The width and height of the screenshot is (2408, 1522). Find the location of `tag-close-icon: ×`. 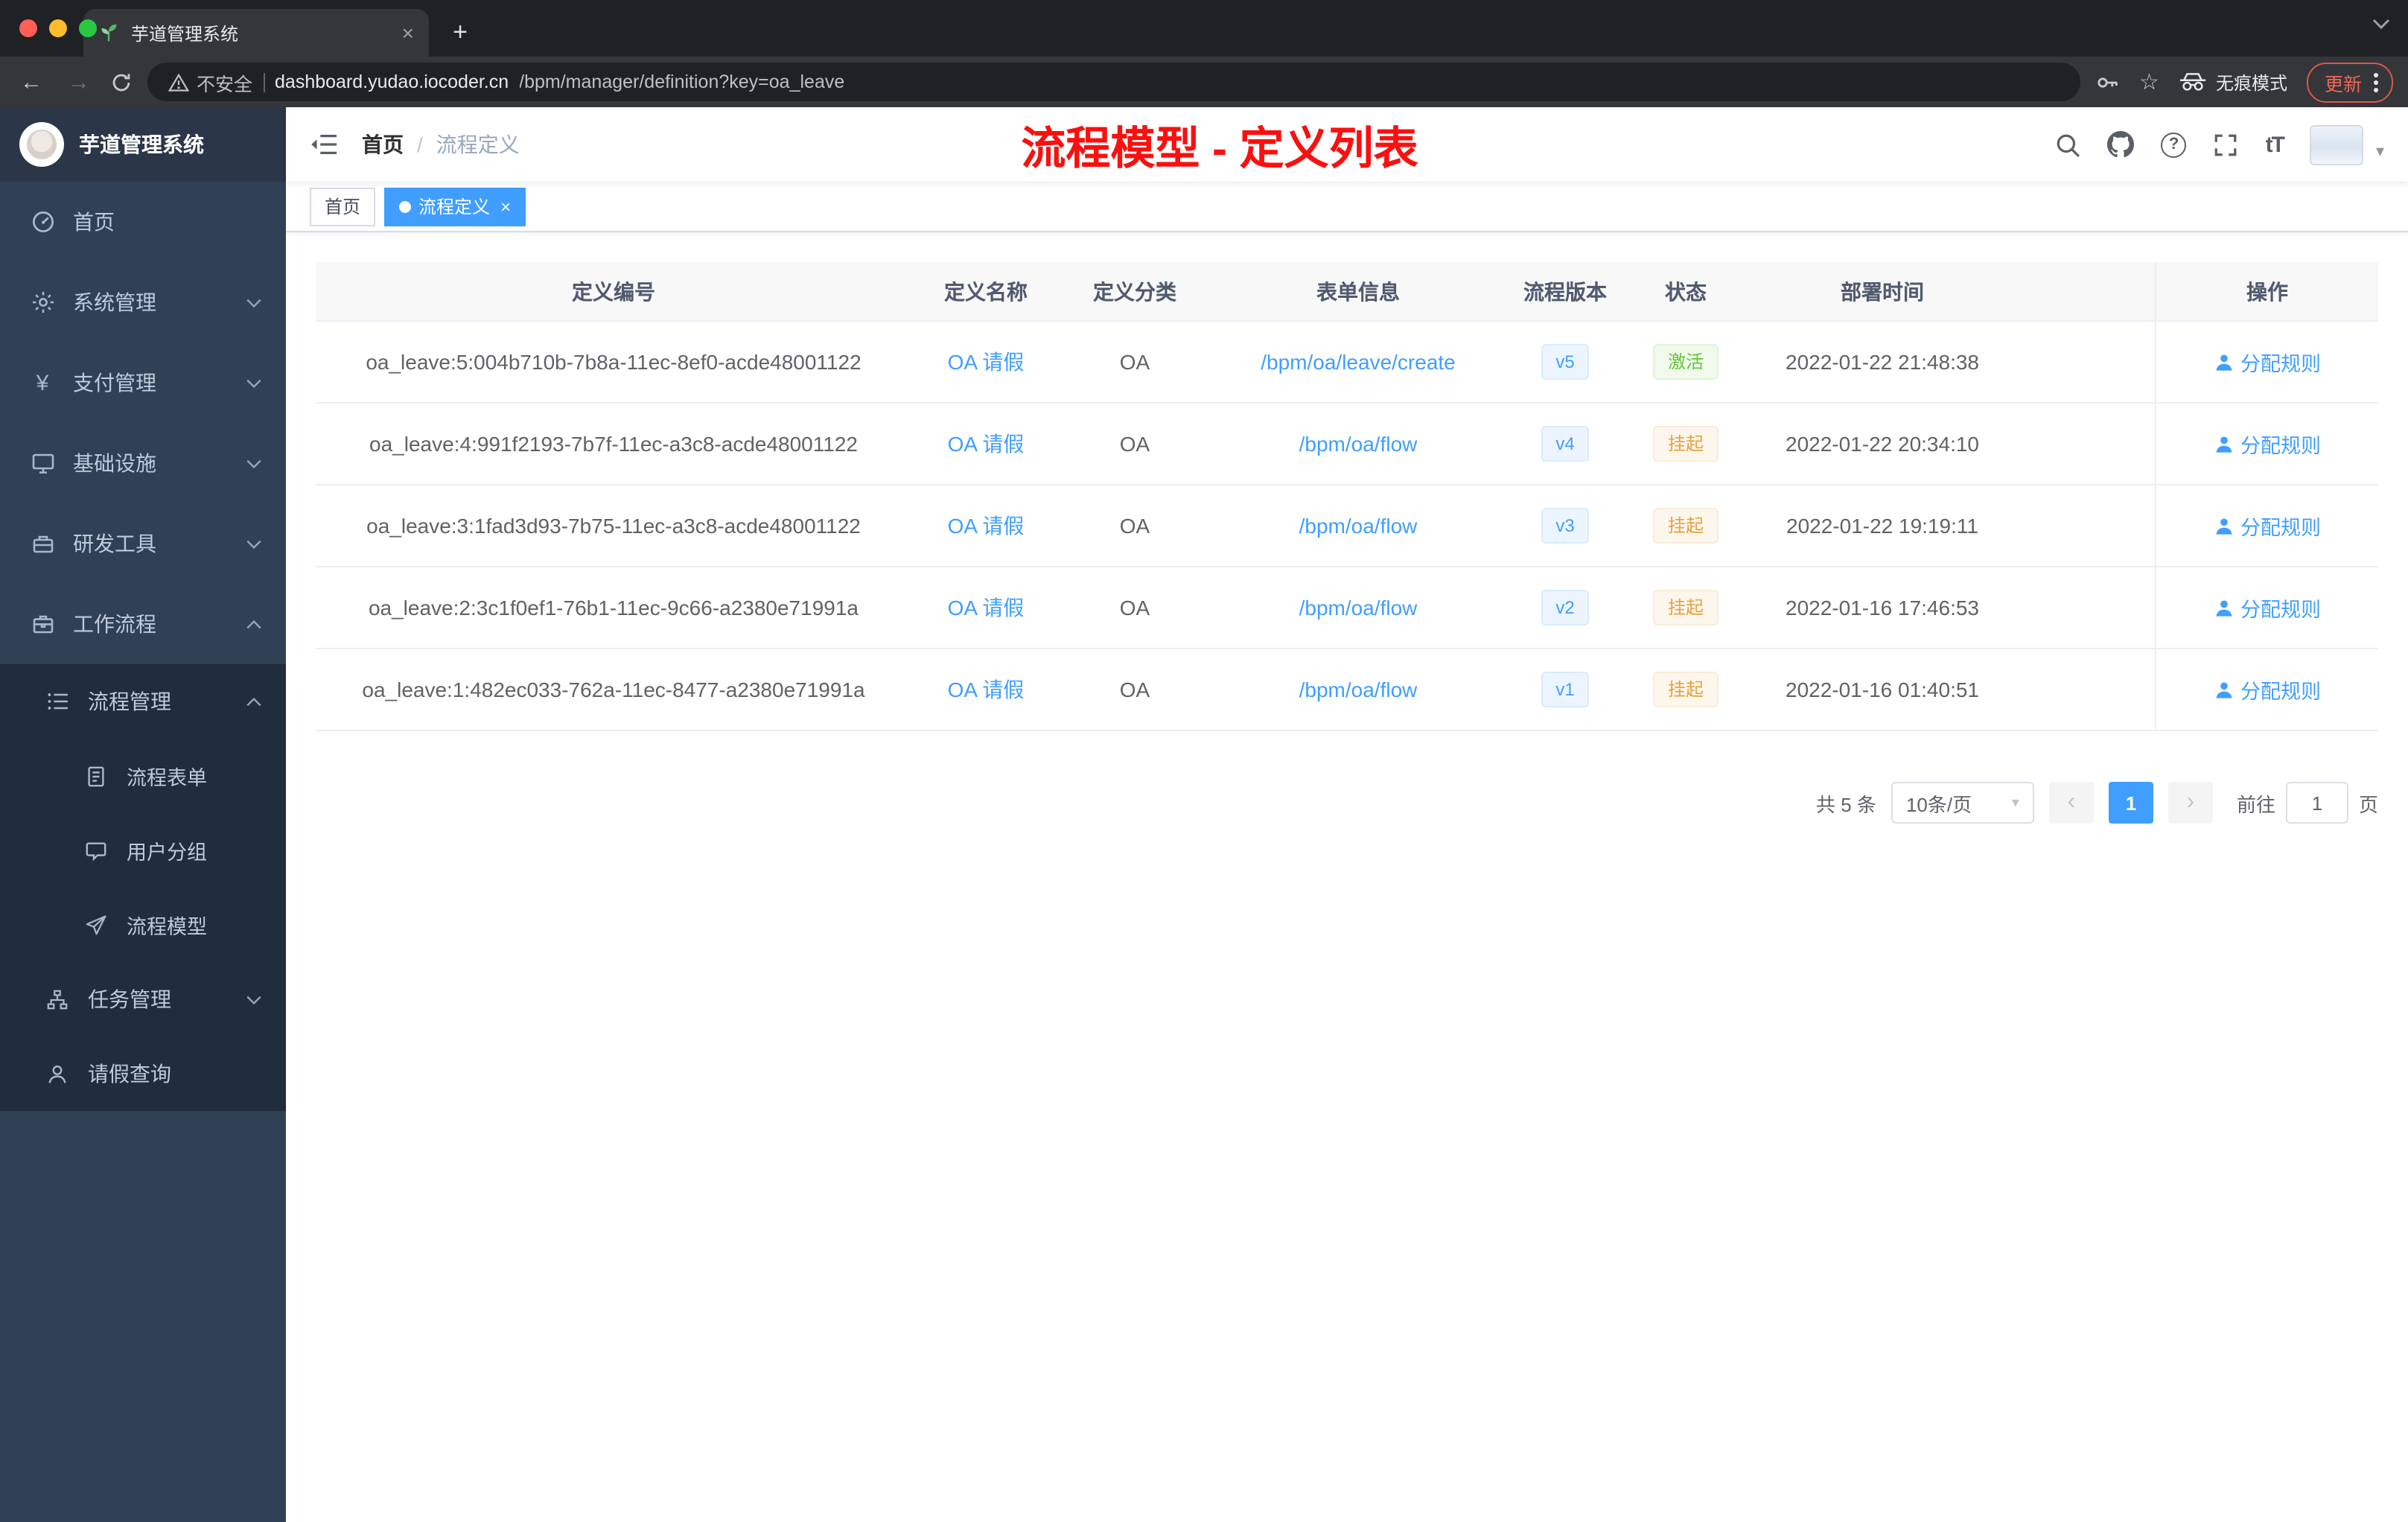

tag-close-icon: × is located at coordinates (505, 206).